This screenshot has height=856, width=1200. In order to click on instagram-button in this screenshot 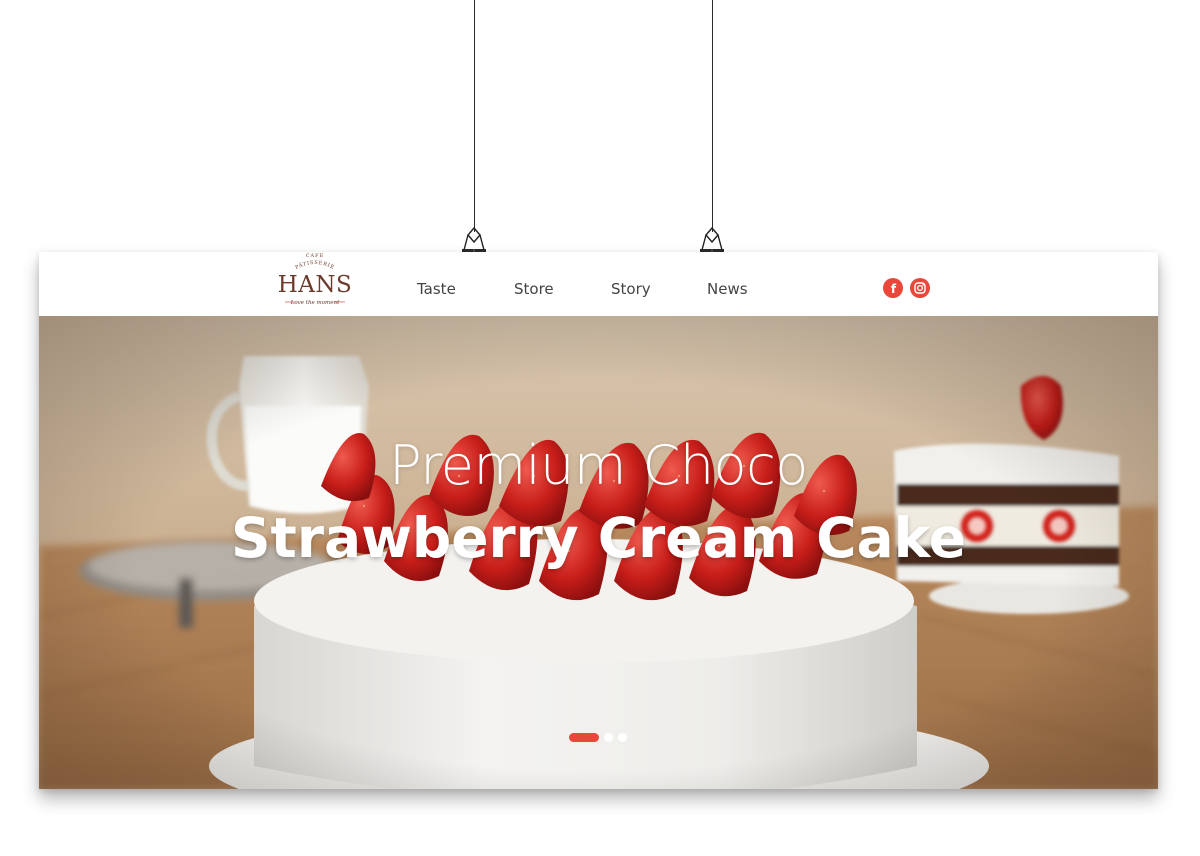, I will do `click(920, 288)`.